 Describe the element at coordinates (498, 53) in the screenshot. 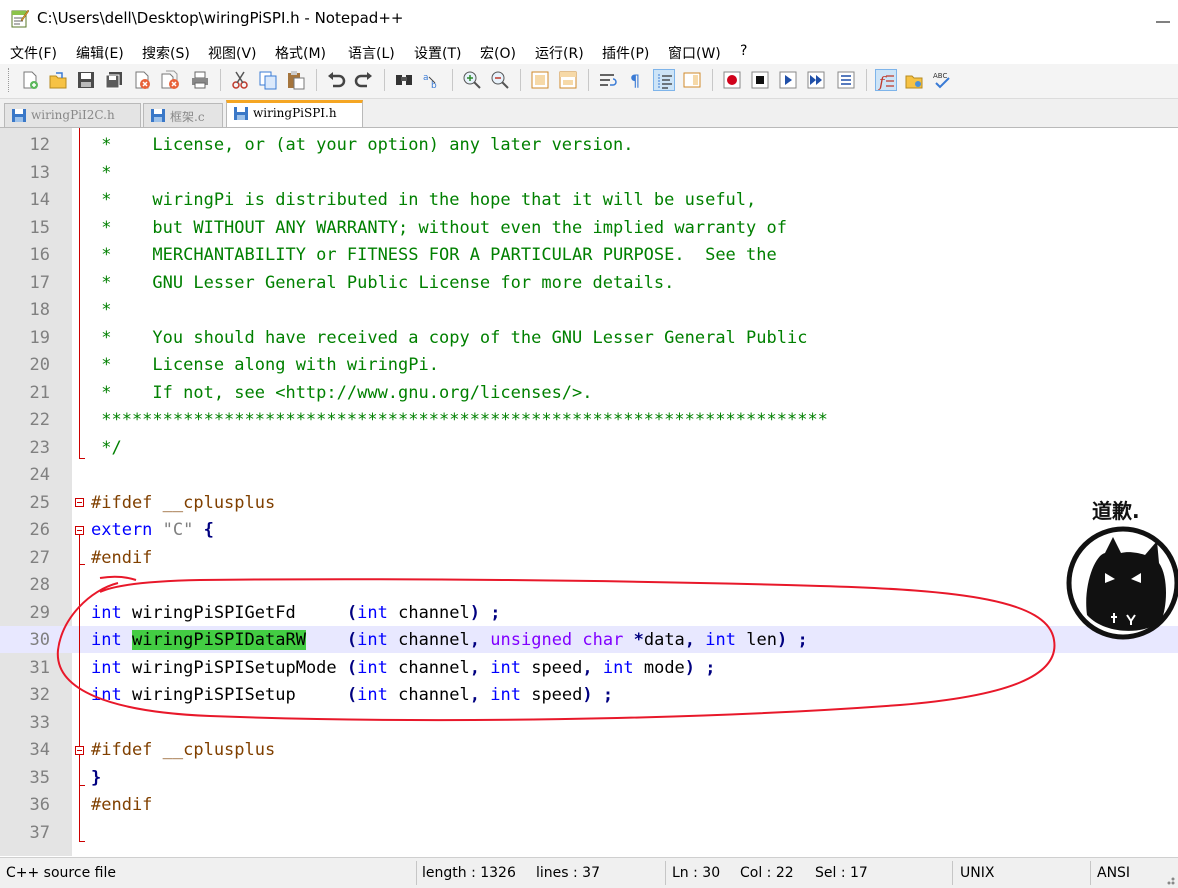

I see `menu-macro: 宏(O)` at that location.